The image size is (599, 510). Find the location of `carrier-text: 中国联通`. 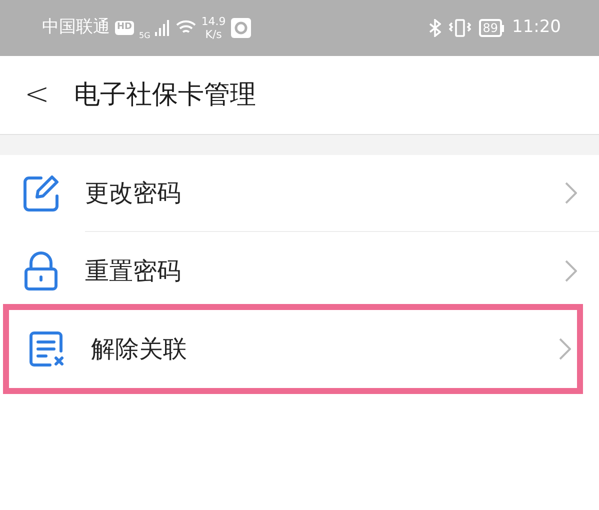

carrier-text: 中国联通 is located at coordinates (76, 28).